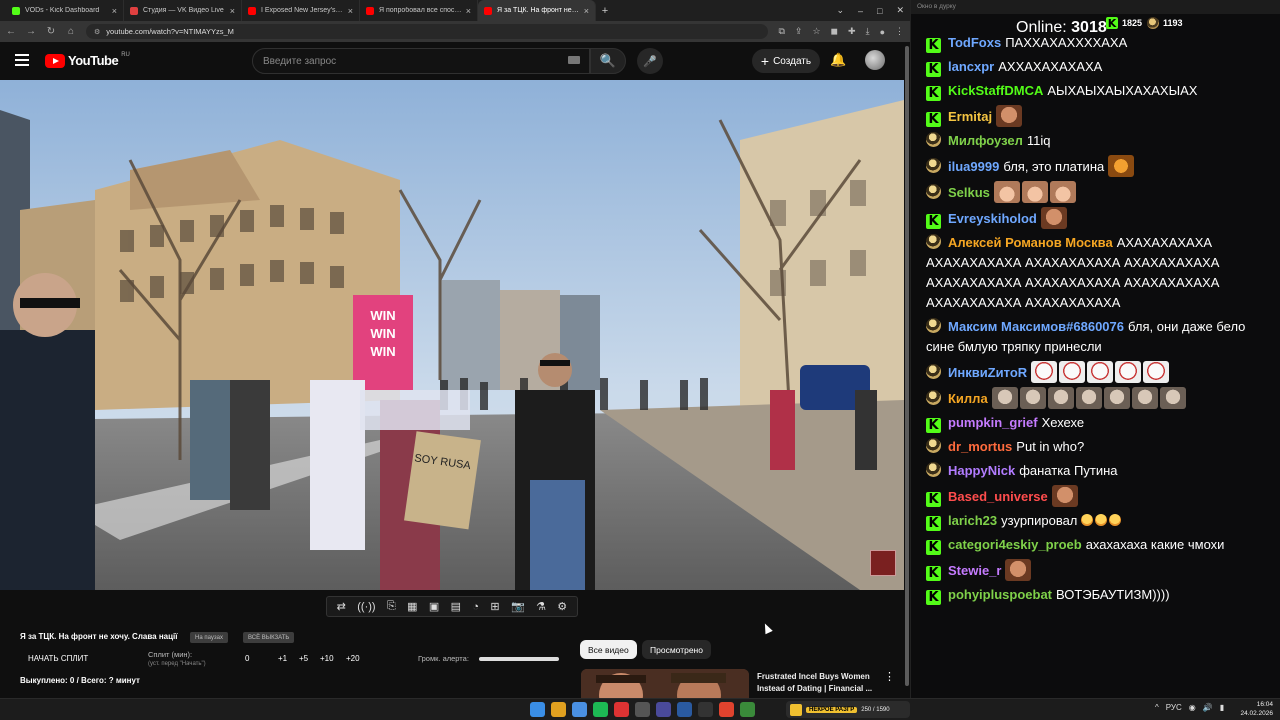  Describe the element at coordinates (1030, 242) in the screenshot. I see `chat-username: Алексей Романов Москва` at that location.